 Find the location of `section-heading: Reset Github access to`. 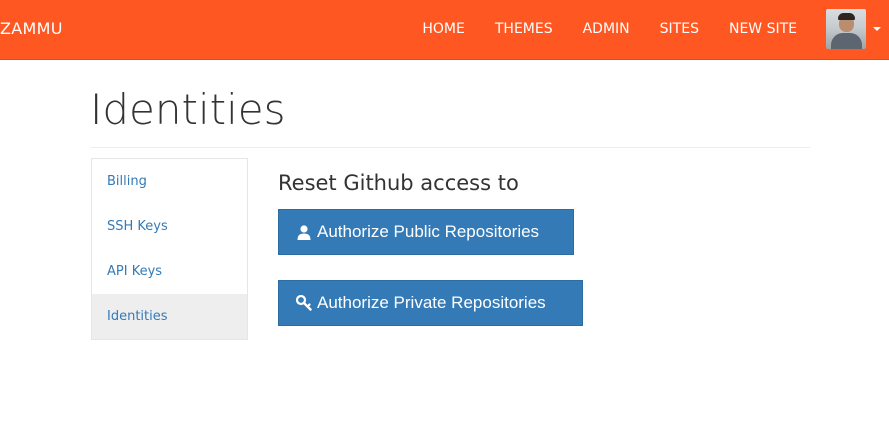

section-heading: Reset Github access to is located at coordinates (398, 183).